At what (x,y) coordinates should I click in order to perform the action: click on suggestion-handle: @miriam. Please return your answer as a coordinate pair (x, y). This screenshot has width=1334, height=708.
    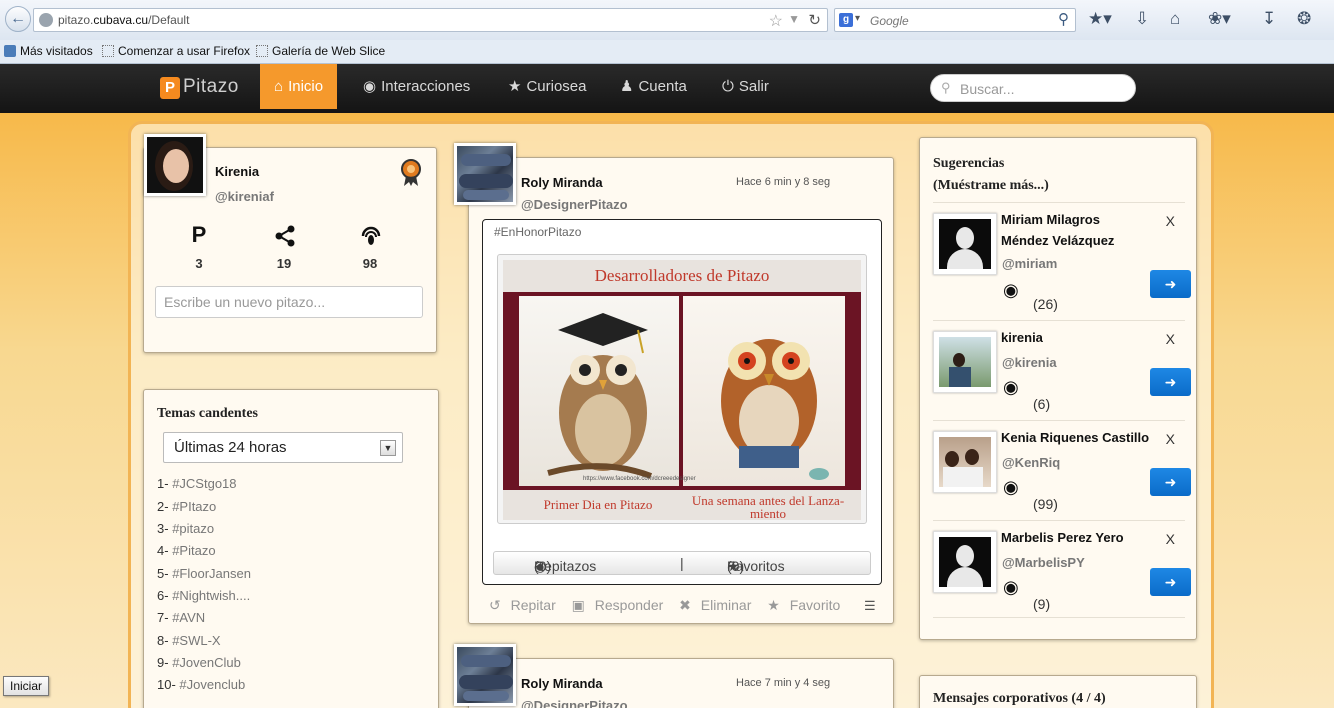
    Looking at the image, I should click on (1029, 263).